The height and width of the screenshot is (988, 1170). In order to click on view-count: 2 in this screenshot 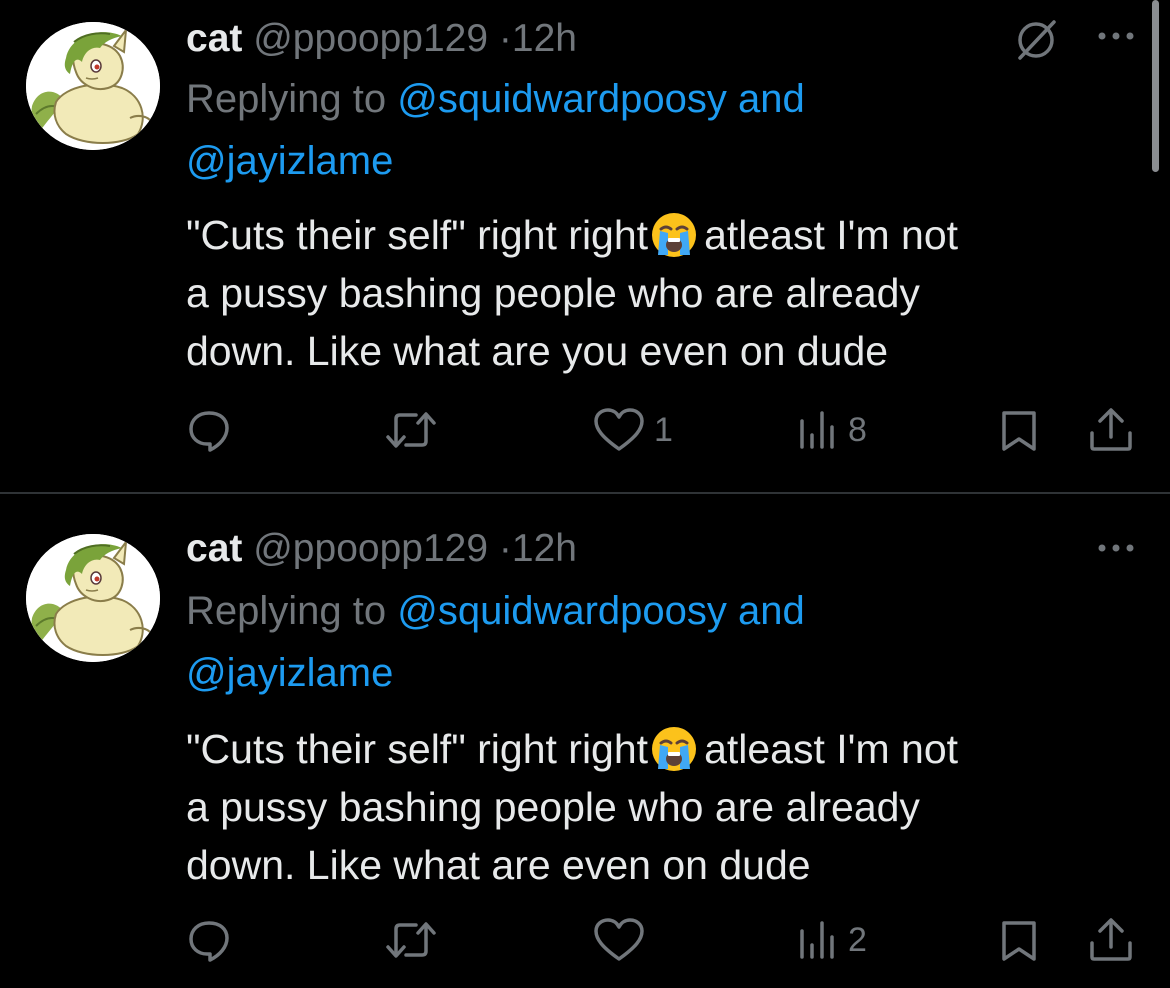, I will do `click(857, 939)`.